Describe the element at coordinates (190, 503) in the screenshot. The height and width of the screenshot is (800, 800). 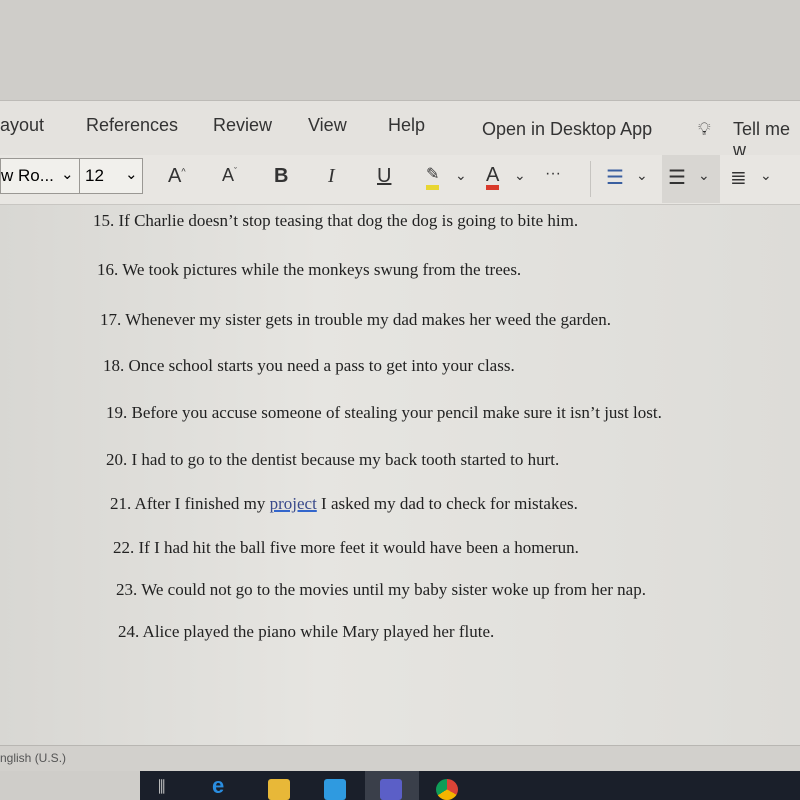
I see `text: 21. After I finished my` at that location.